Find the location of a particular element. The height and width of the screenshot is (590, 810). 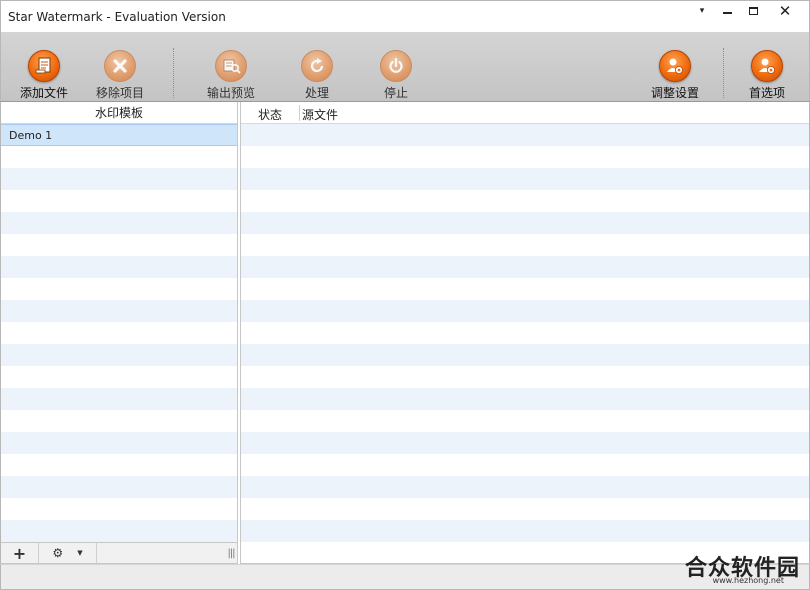

file-list-header: 状态 源文件 is located at coordinates (525, 113).